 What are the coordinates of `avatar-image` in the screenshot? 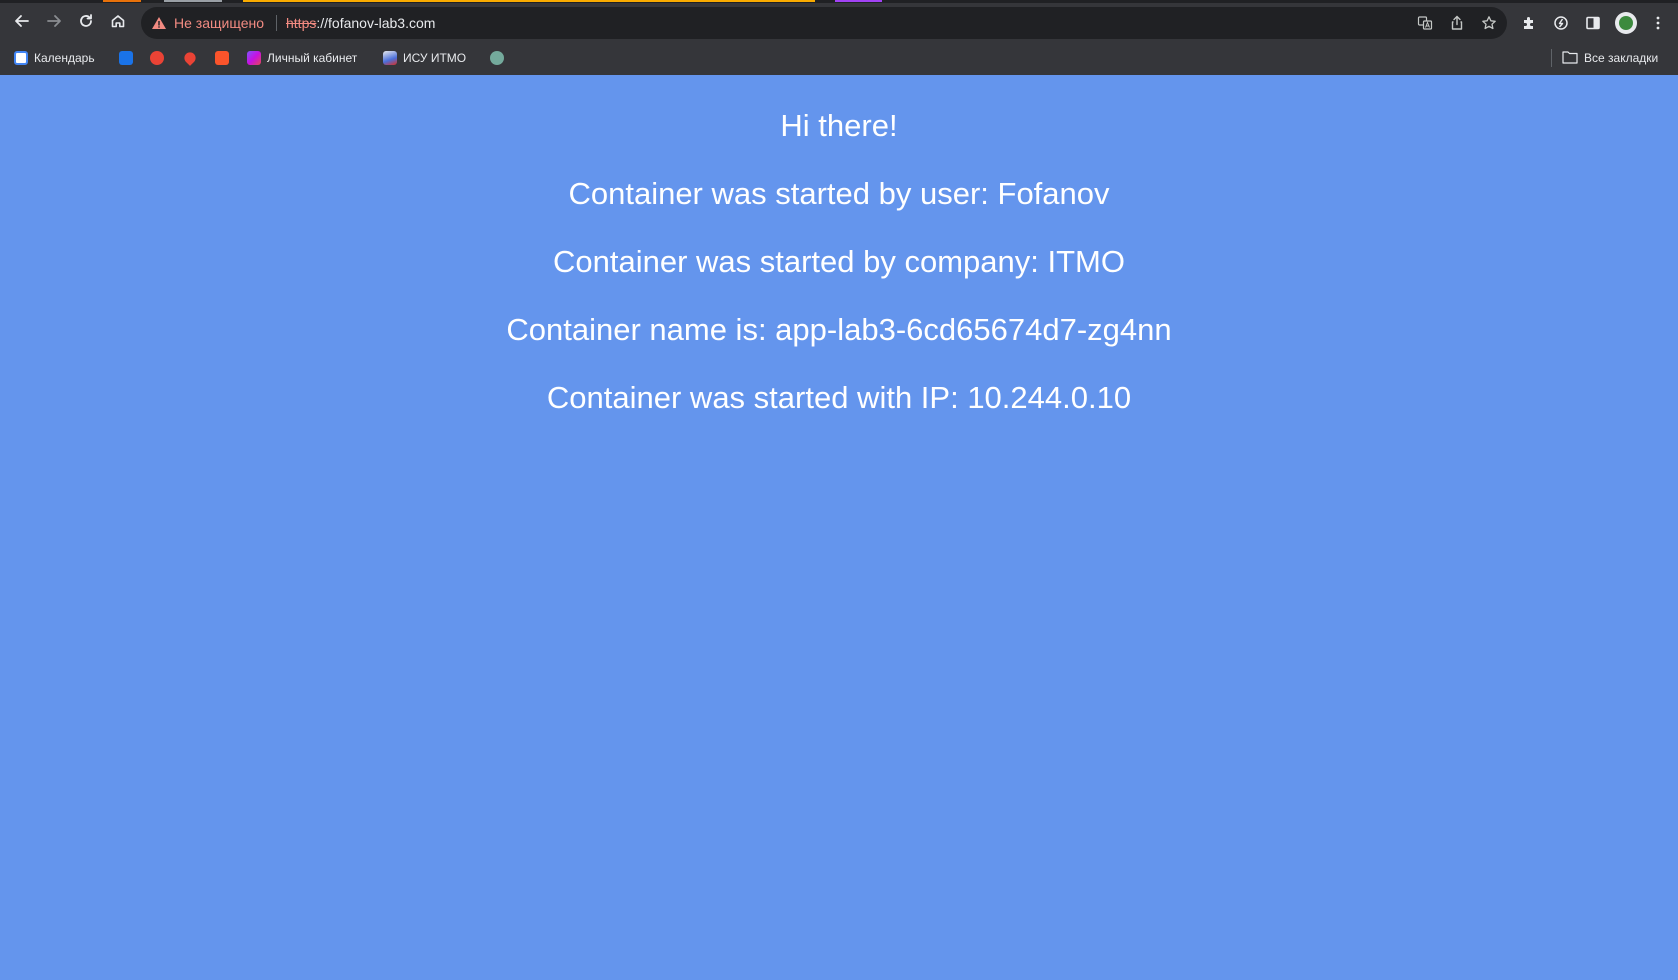 It's located at (1626, 23).